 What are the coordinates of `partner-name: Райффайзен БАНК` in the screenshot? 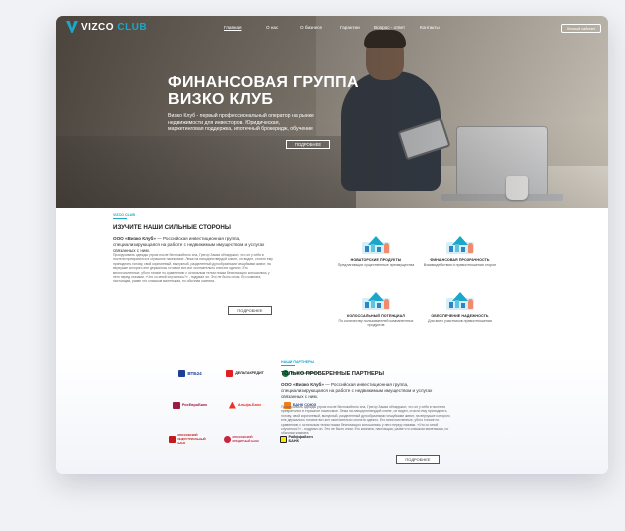 It's located at (300, 439).